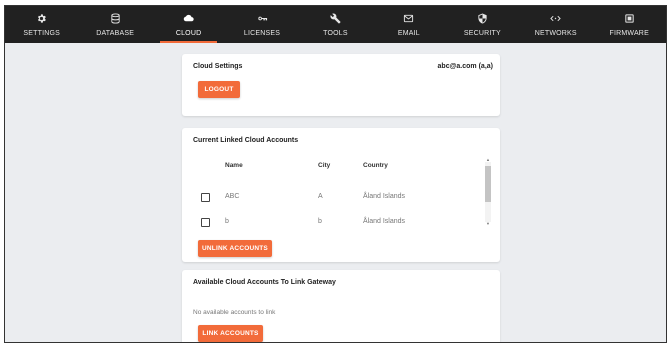  Describe the element at coordinates (262, 18) in the screenshot. I see `key-icon` at that location.